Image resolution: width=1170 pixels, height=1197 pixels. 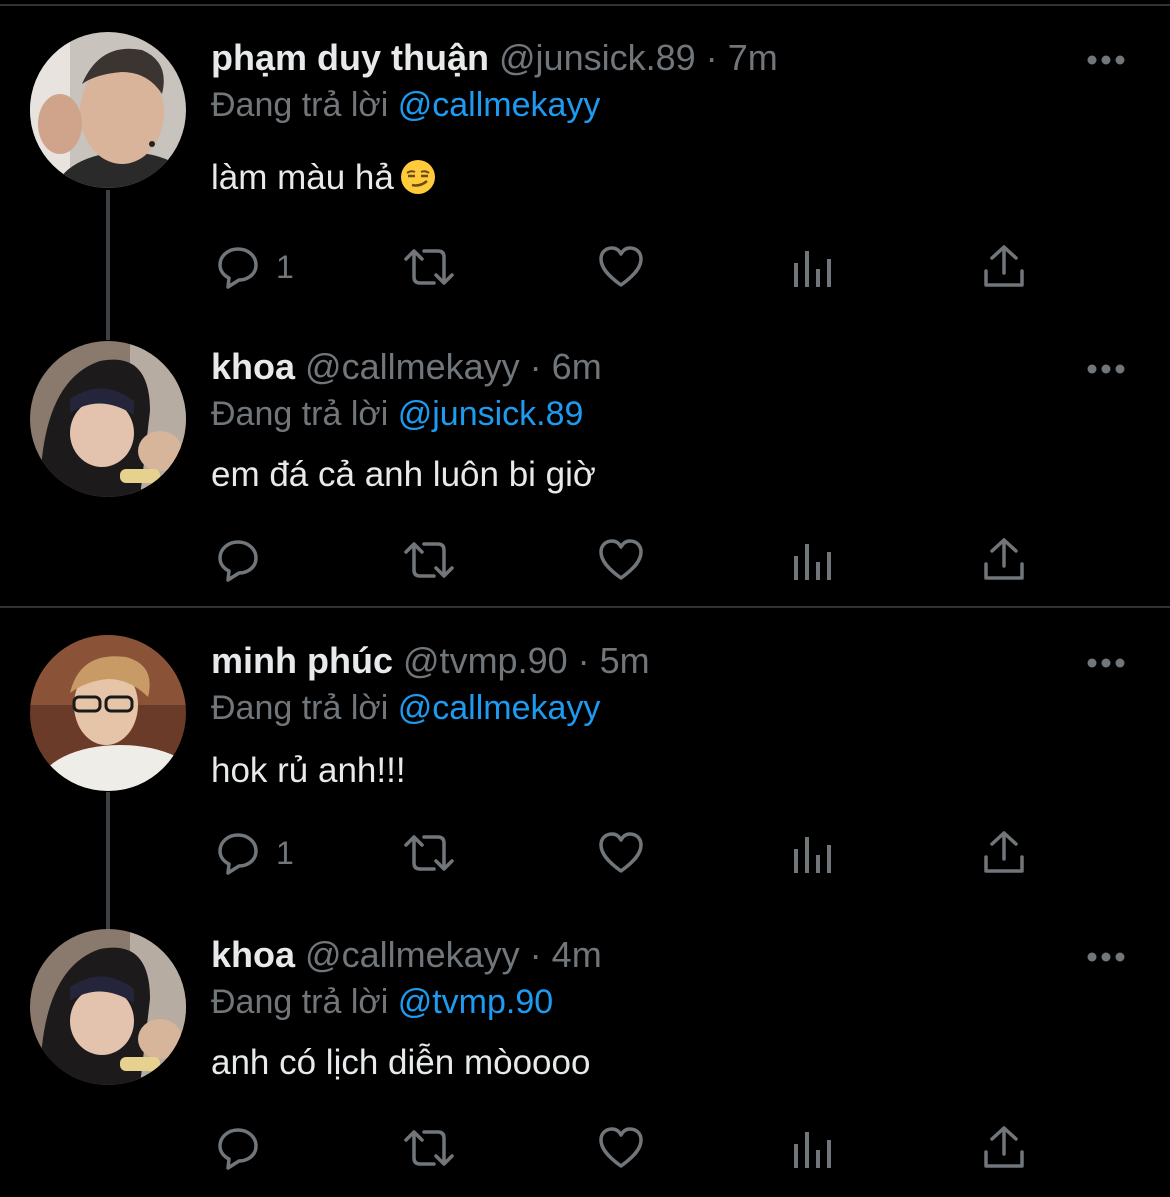 What do you see at coordinates (401, 1062) in the screenshot?
I see `tweet-text: anh có lịch diễn mòoooo` at bounding box center [401, 1062].